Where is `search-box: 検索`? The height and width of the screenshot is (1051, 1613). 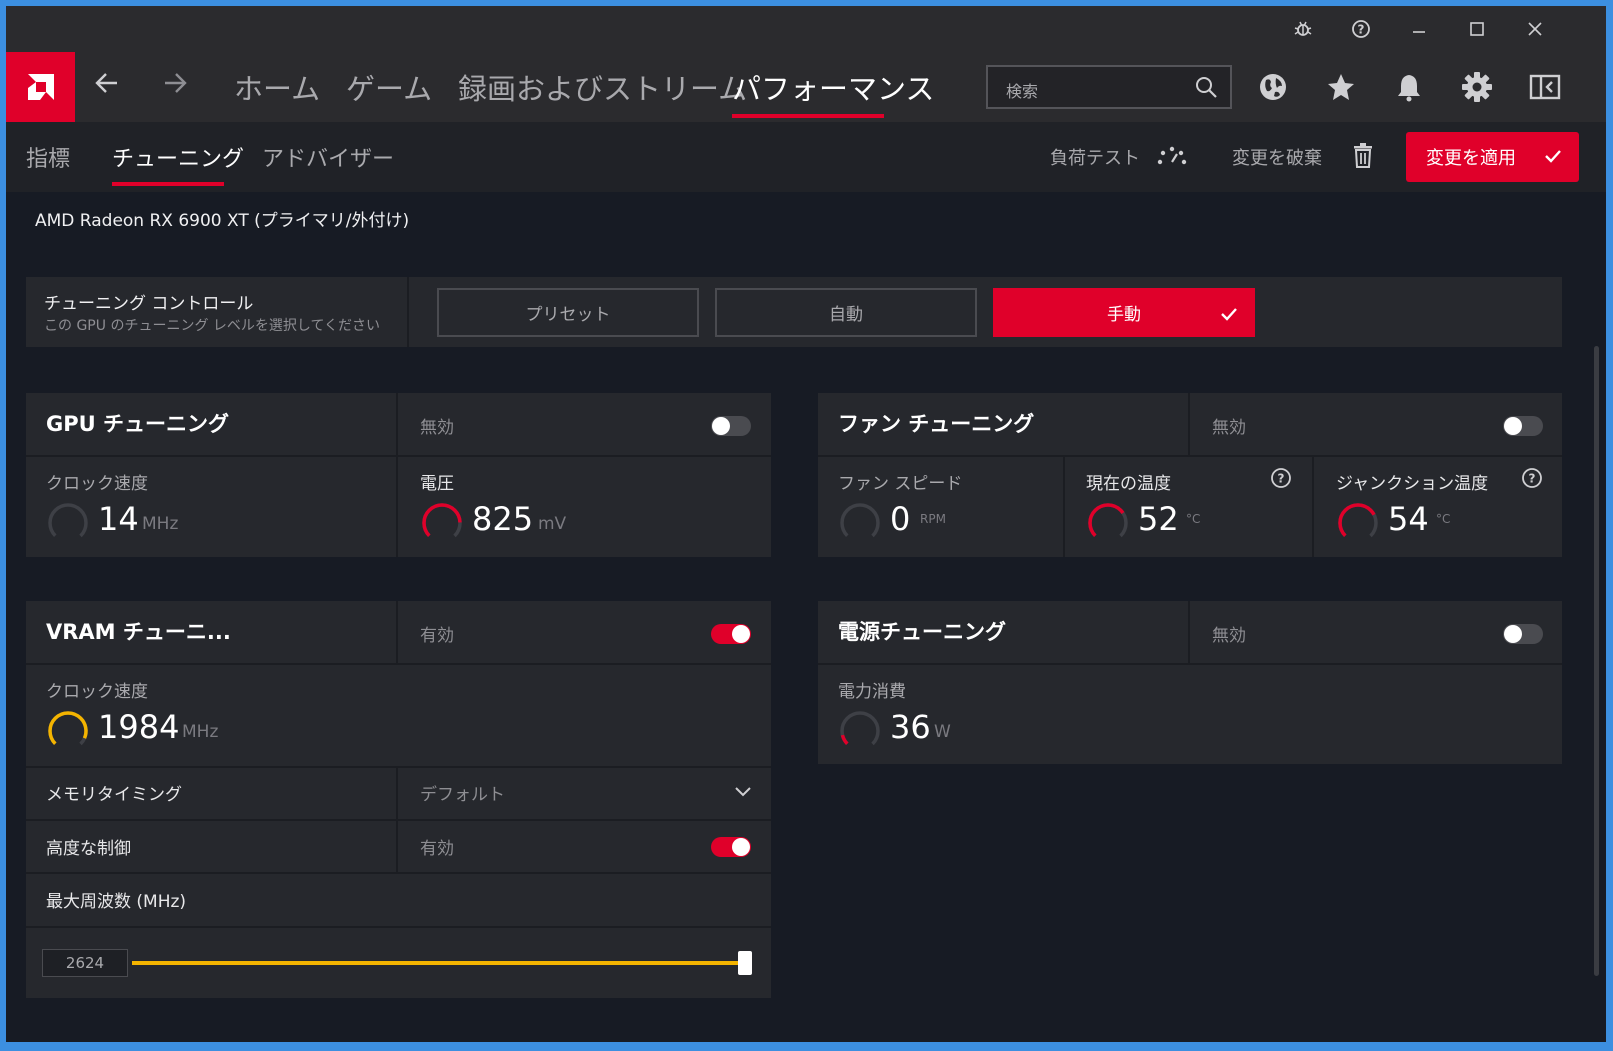 search-box: 検索 is located at coordinates (1109, 87).